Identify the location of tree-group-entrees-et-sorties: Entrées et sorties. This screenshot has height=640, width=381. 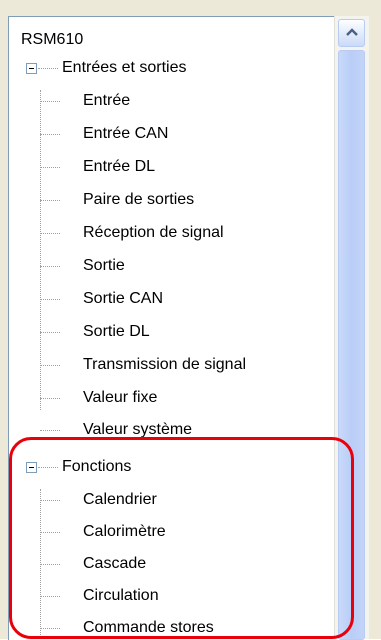
(169, 68).